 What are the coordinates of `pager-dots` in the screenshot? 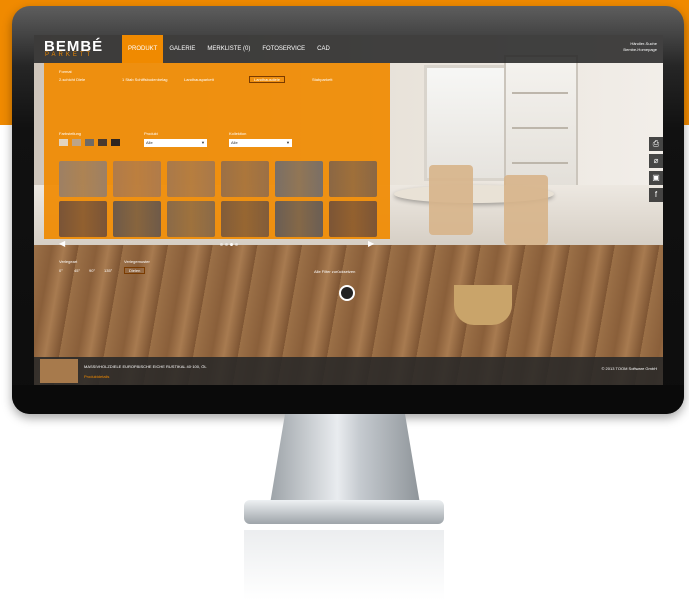 It's located at (229, 244).